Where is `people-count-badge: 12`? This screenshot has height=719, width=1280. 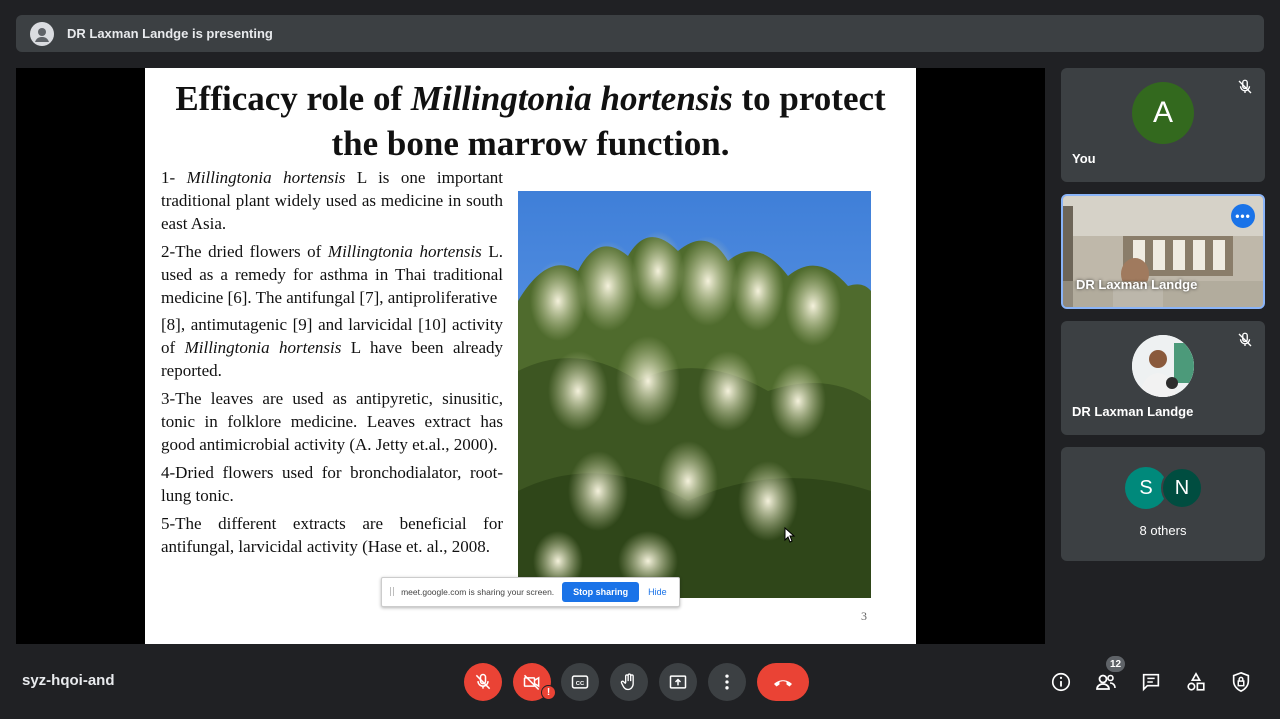 people-count-badge: 12 is located at coordinates (1115, 664).